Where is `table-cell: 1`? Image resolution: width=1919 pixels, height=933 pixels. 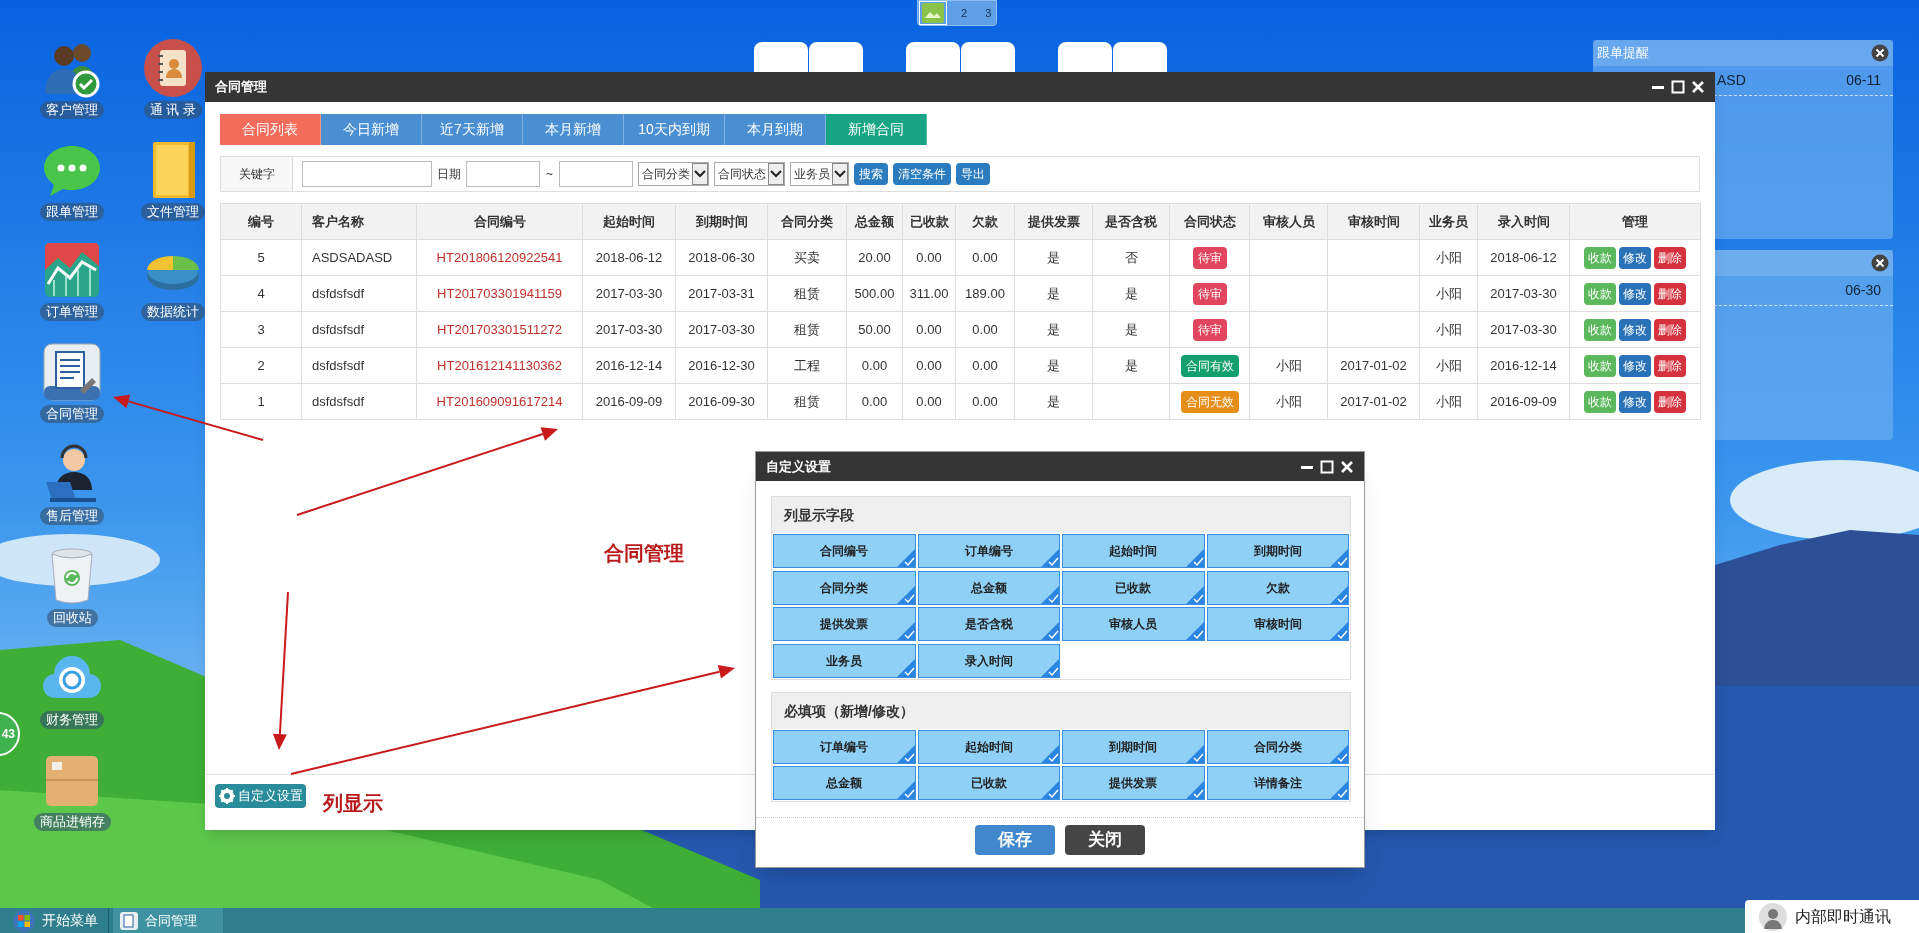
table-cell: 1 is located at coordinates (261, 401).